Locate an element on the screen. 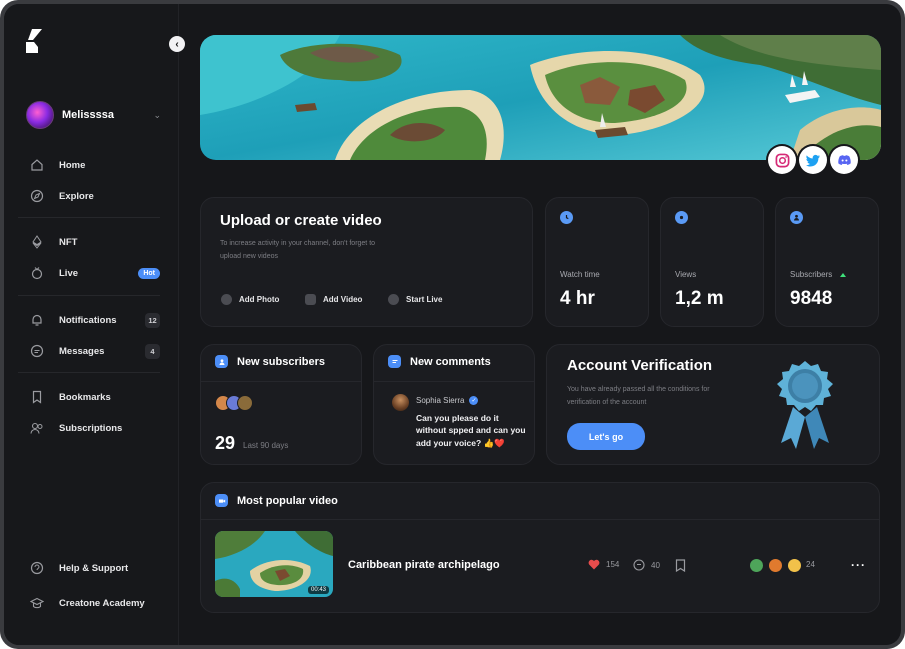  sidebar-item-academy: Creatone Academy is located at coordinates (95, 603).